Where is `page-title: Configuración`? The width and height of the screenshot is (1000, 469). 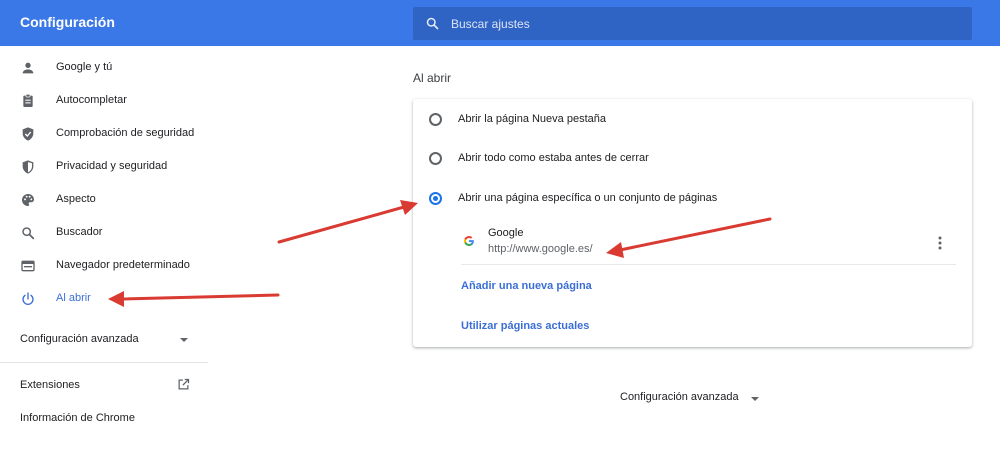
page-title: Configuración is located at coordinates (67, 22).